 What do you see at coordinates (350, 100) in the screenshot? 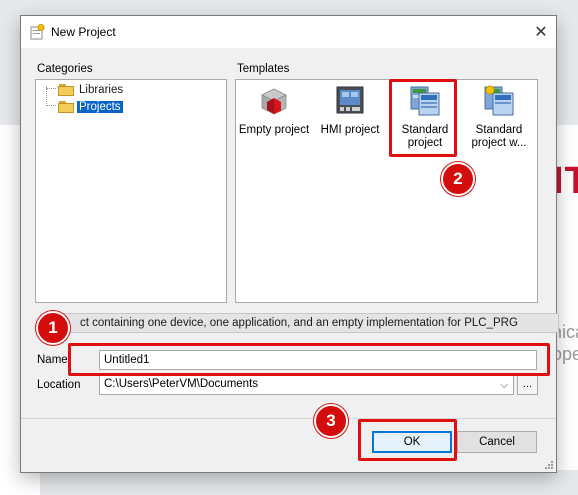
I see `hmi-project-icon` at bounding box center [350, 100].